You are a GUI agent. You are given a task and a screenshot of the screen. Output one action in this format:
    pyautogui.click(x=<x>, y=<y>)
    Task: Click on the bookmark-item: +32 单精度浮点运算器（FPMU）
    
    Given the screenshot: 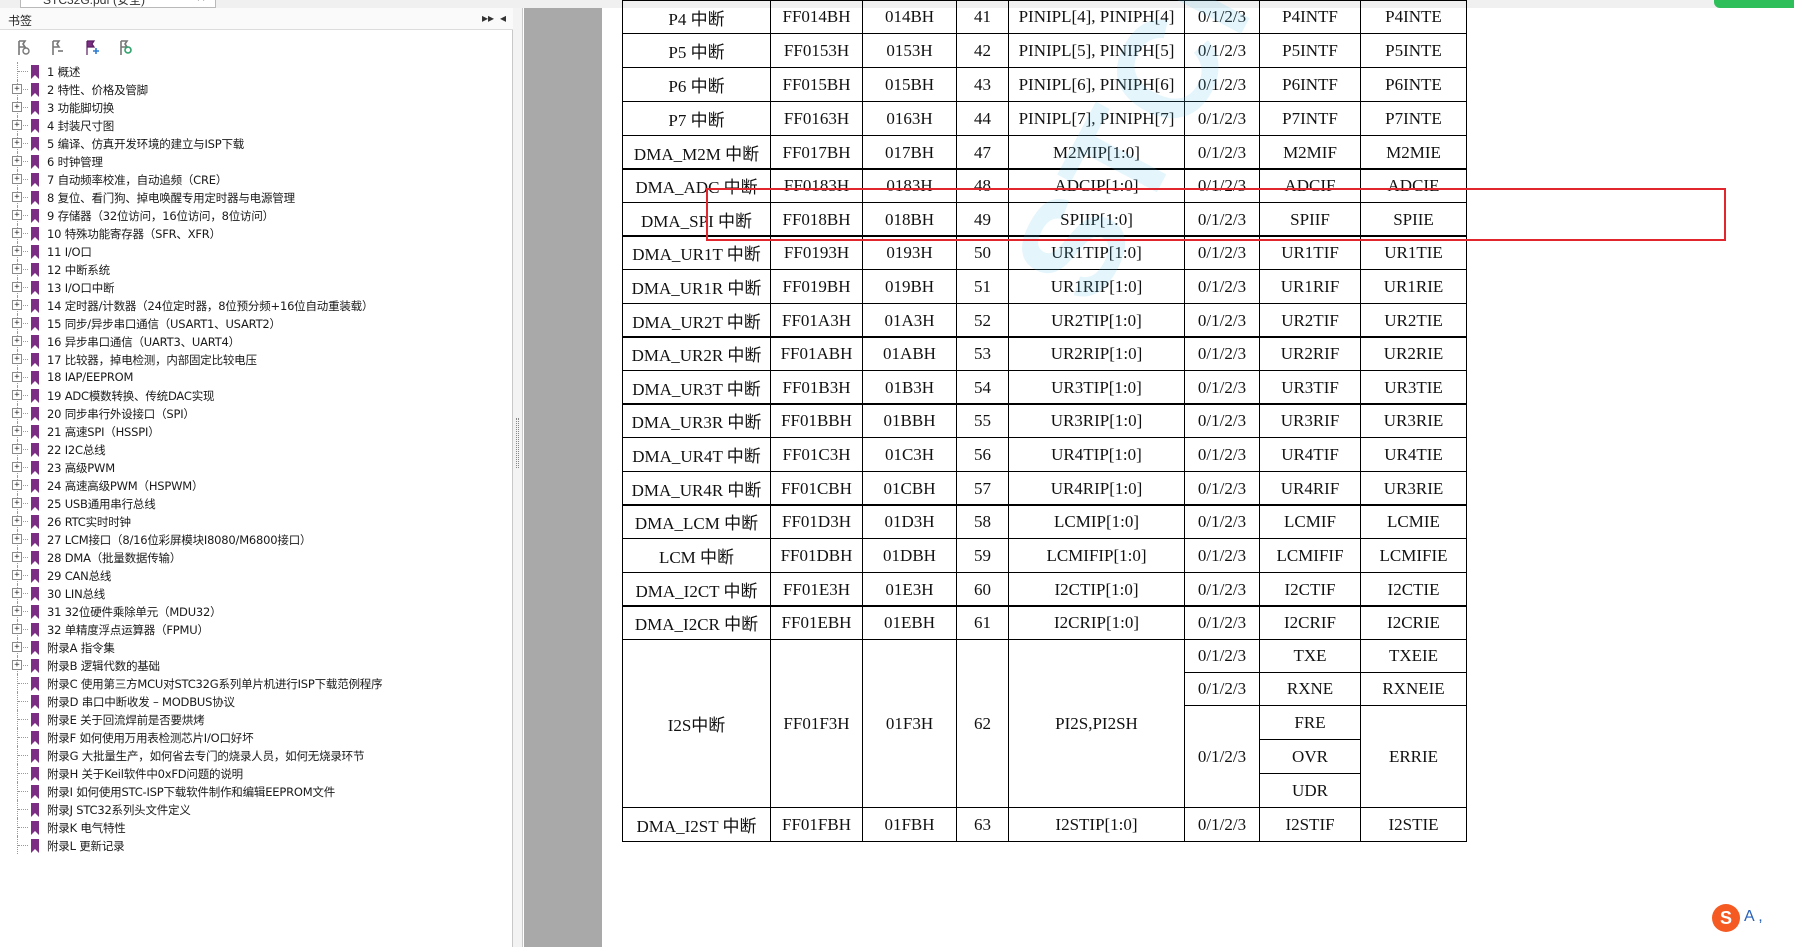 What is the action you would take?
    pyautogui.click(x=256, y=629)
    